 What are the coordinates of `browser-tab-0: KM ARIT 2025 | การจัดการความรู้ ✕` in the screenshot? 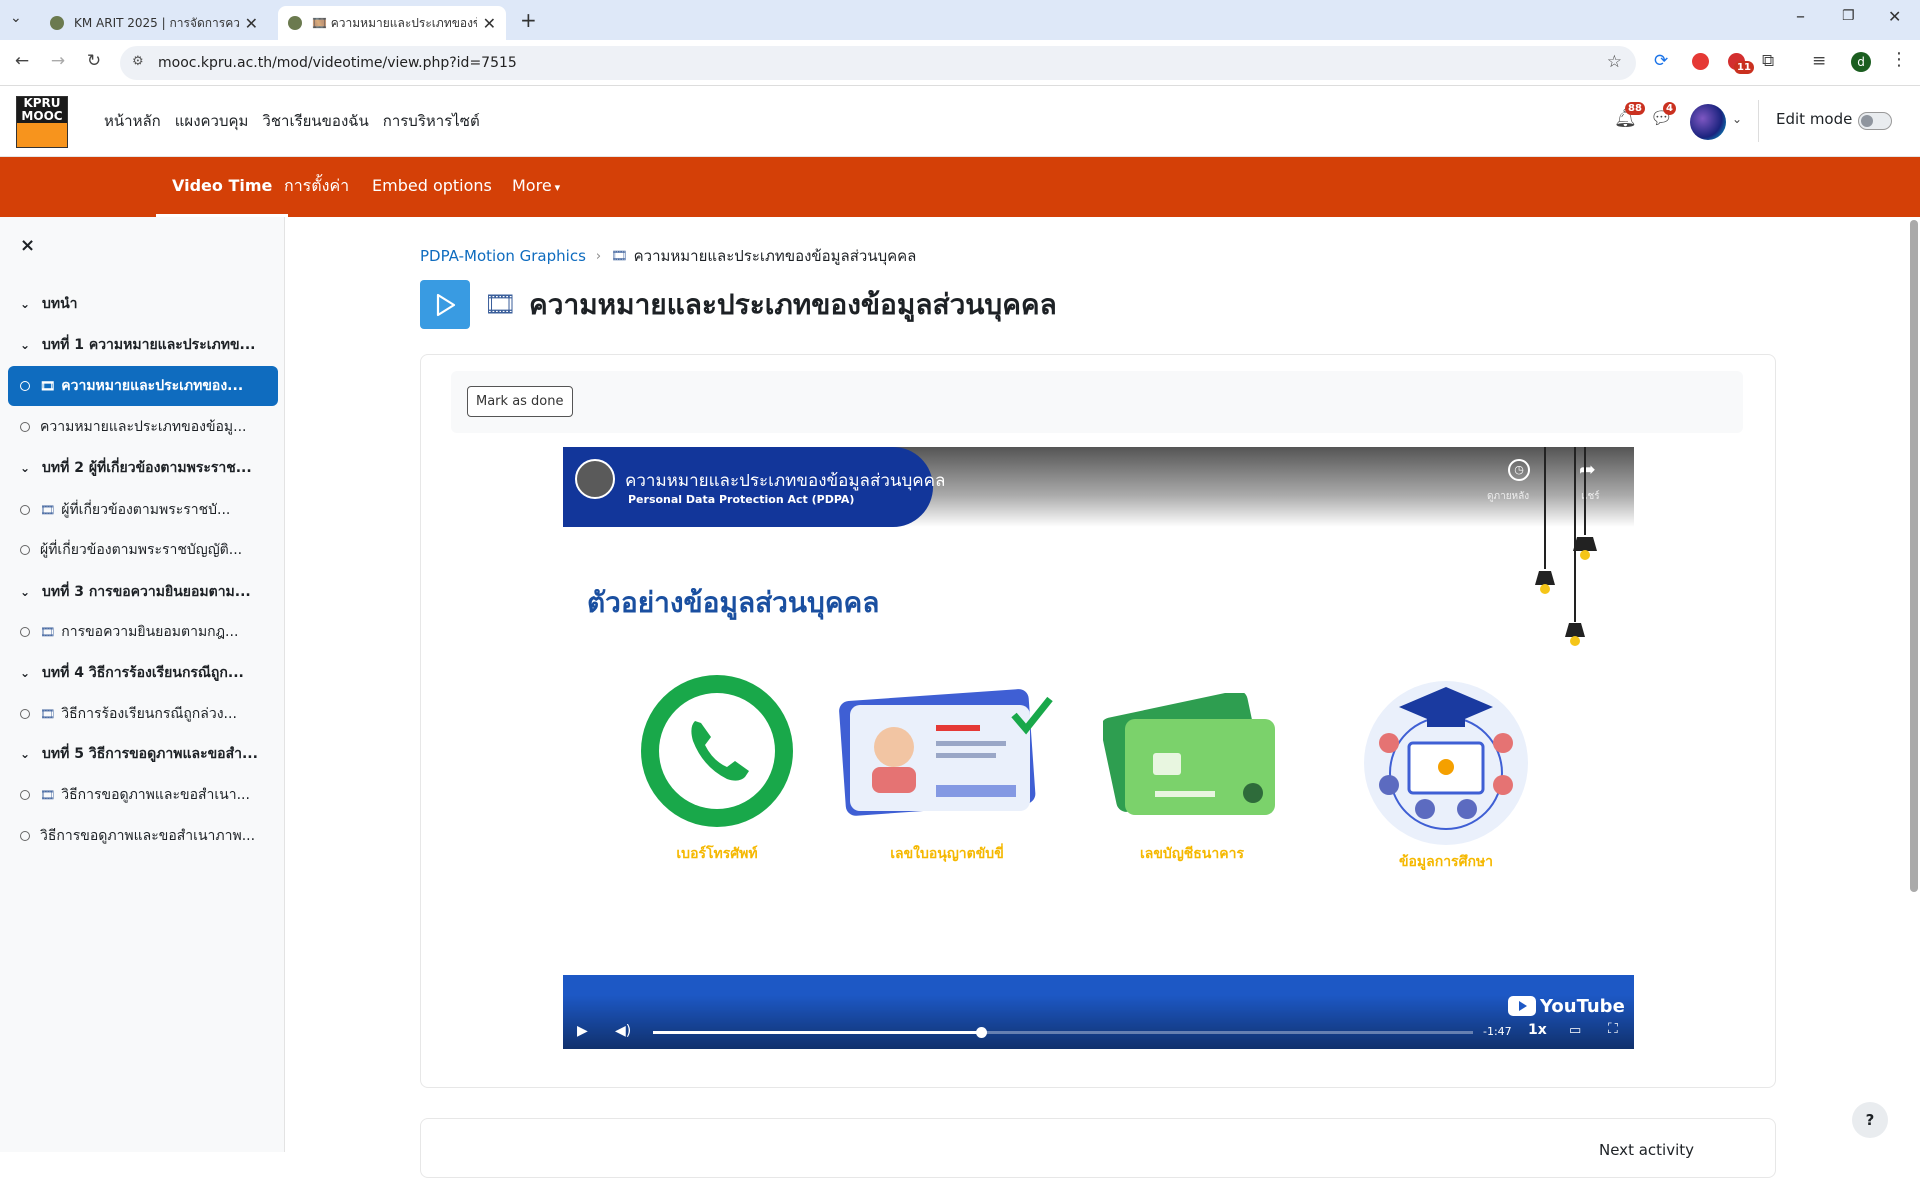 It's located at (154, 23).